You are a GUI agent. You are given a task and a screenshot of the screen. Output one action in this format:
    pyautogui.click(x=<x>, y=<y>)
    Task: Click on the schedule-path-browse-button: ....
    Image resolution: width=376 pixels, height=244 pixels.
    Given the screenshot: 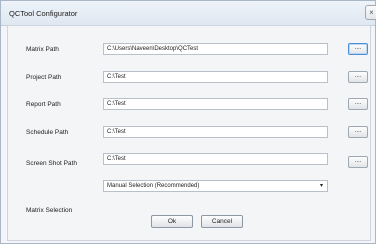 What is the action you would take?
    pyautogui.click(x=358, y=132)
    